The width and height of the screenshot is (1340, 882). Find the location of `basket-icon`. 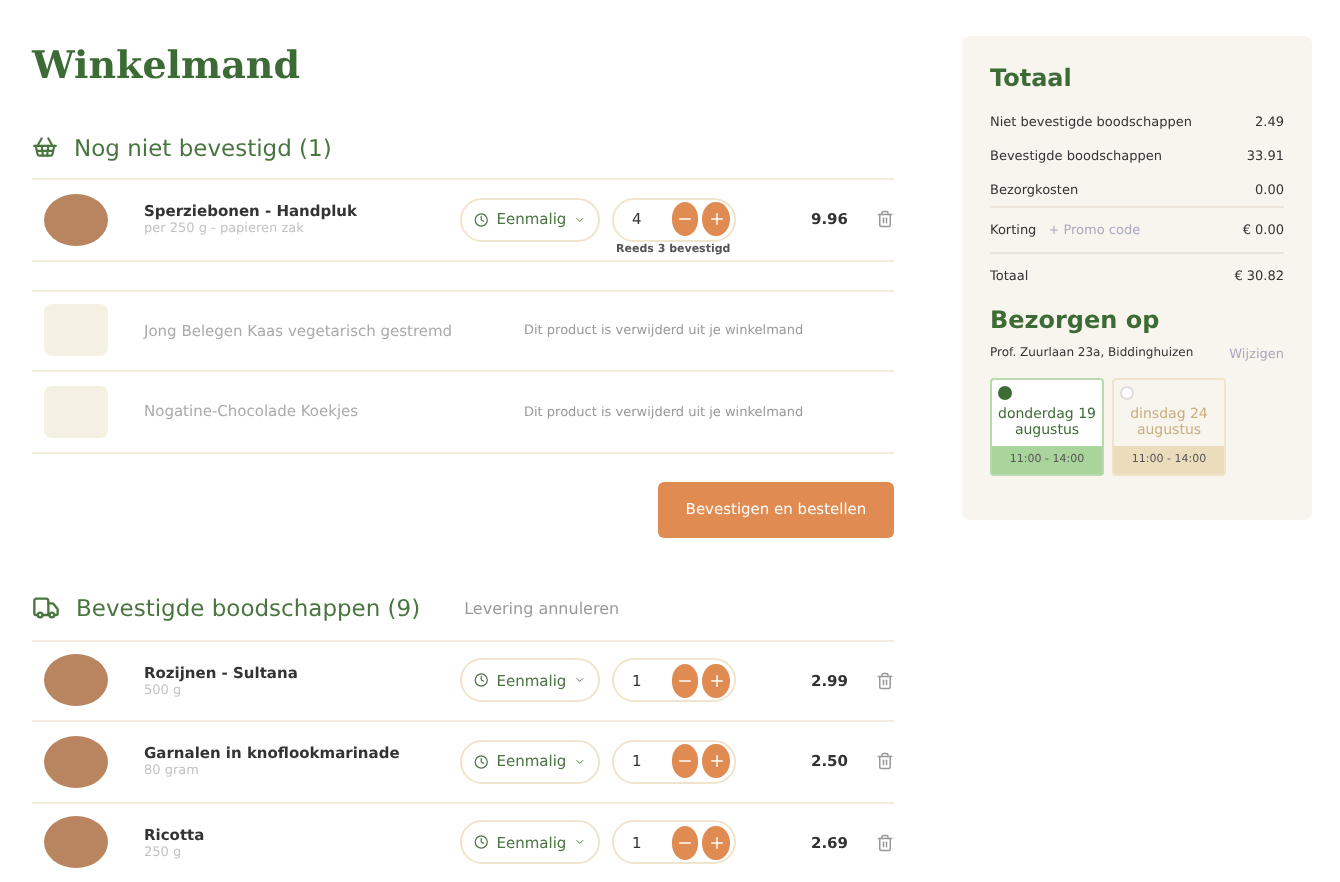

basket-icon is located at coordinates (45, 147).